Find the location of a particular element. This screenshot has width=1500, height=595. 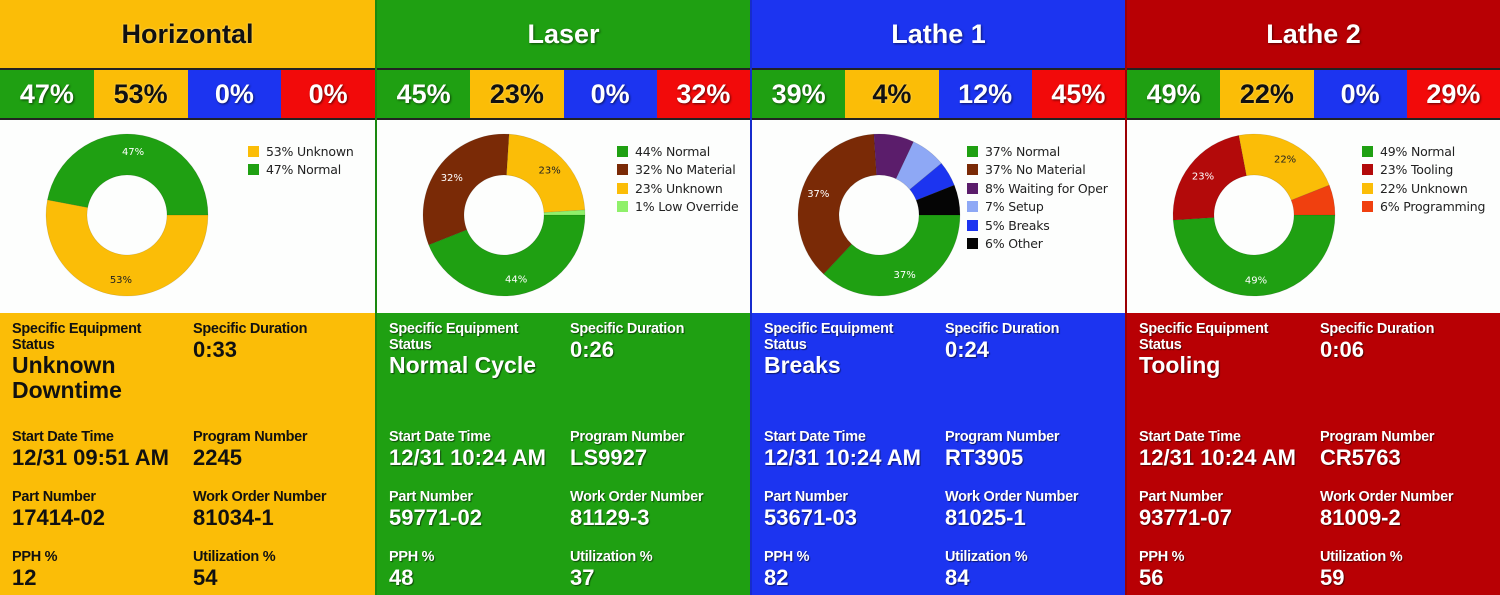

legend-item: 47% Normal is located at coordinates (301, 170).